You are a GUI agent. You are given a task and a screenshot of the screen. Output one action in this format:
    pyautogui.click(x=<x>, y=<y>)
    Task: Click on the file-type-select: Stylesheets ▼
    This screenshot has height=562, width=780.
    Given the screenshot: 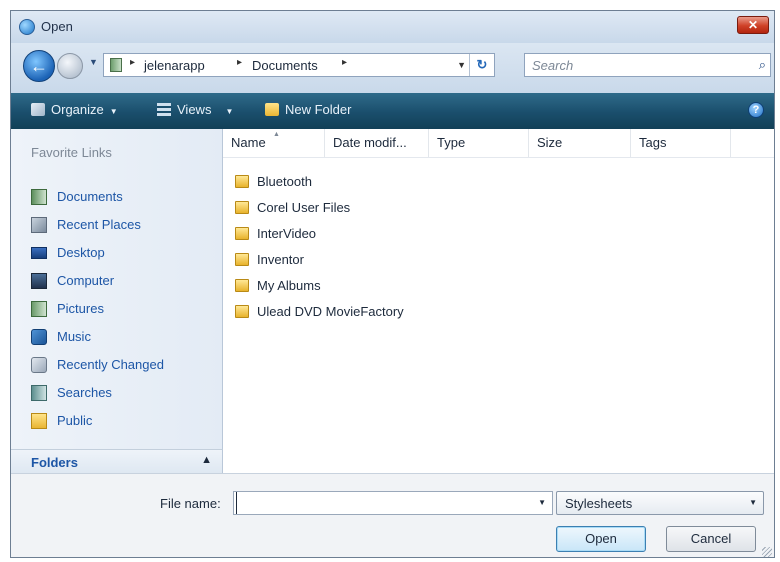 What is the action you would take?
    pyautogui.click(x=660, y=503)
    